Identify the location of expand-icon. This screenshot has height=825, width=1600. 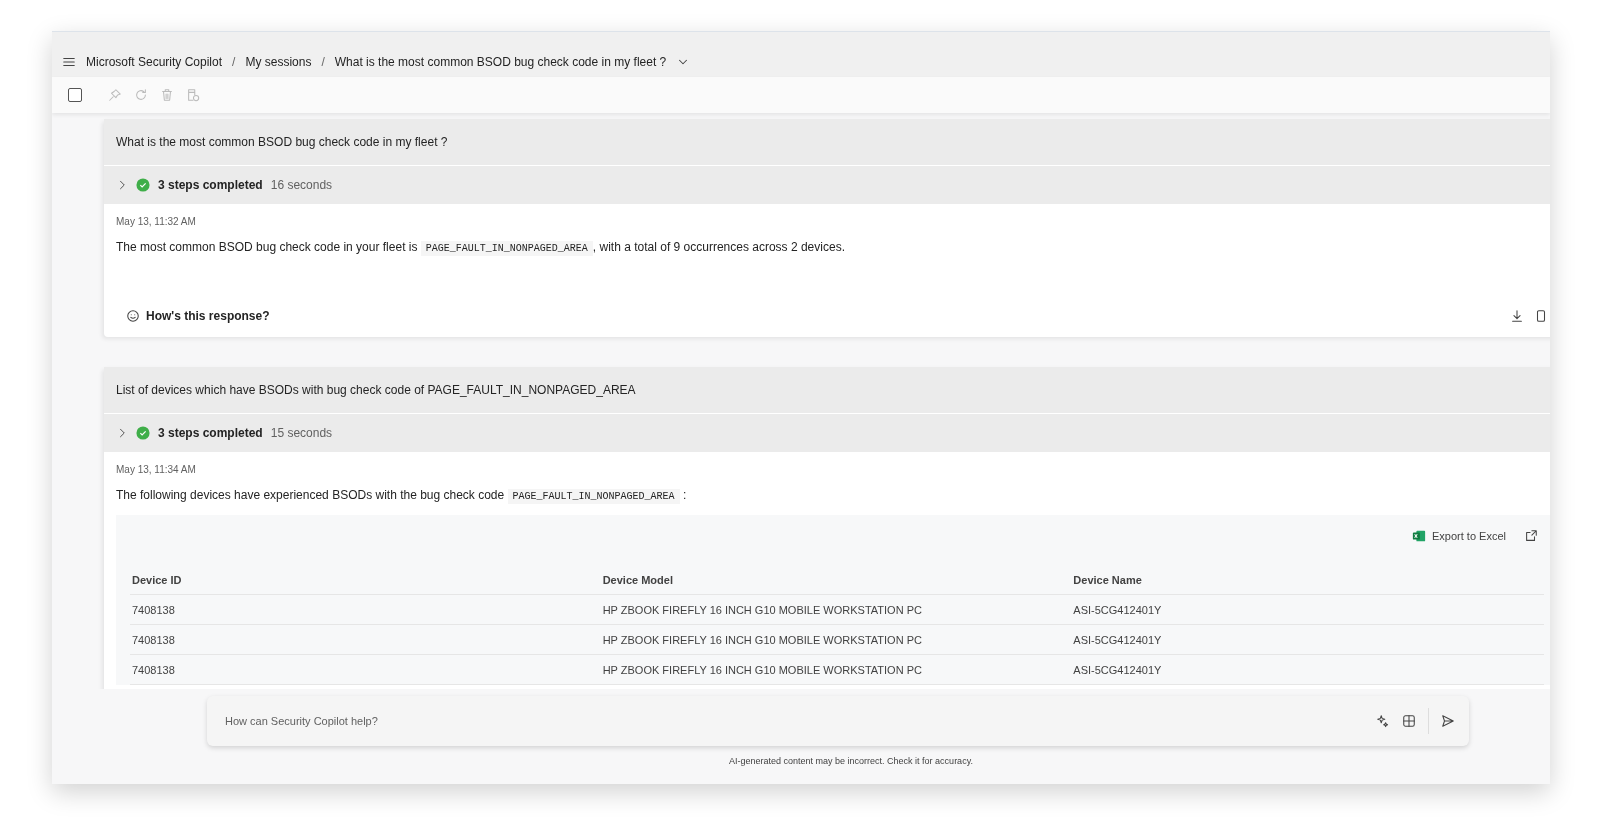
(1531, 536).